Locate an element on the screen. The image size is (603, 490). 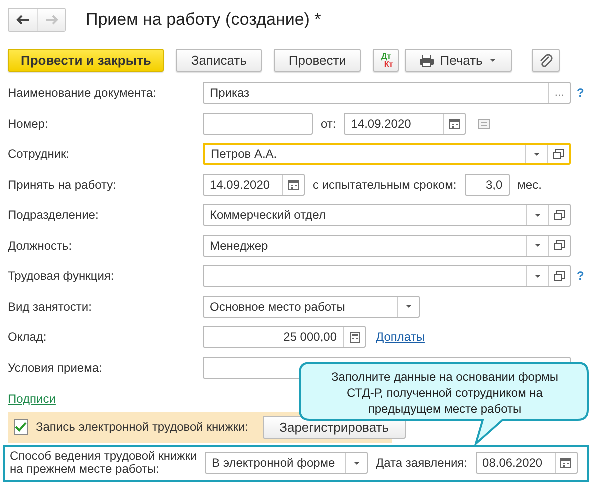
field-label: Принять на работу: is located at coordinates (63, 185).